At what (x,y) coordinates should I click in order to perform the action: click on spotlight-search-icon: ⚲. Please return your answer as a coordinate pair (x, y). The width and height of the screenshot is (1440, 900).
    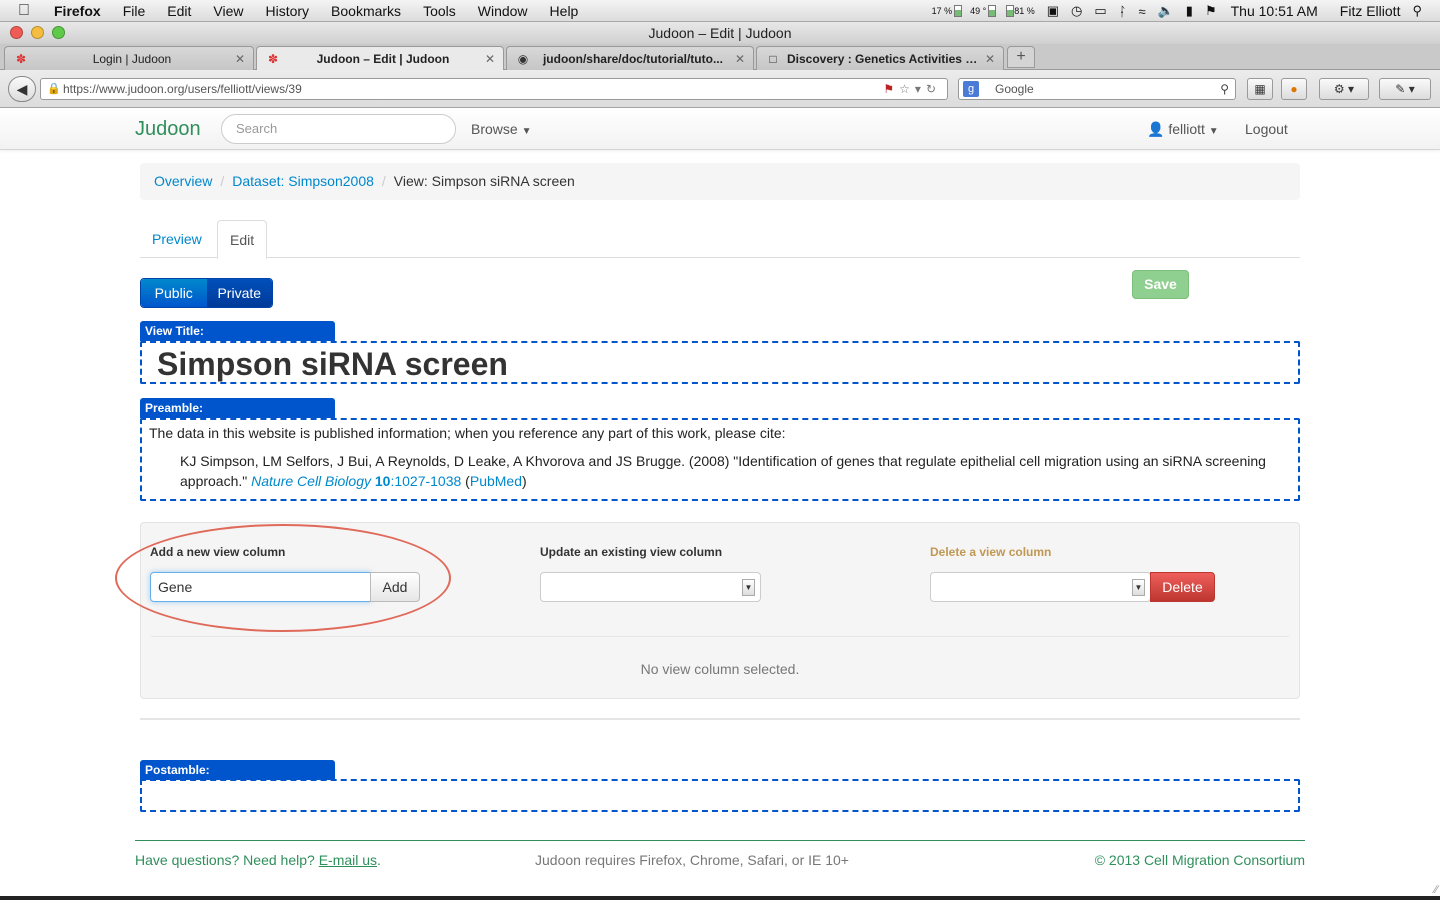
    Looking at the image, I should click on (1417, 11).